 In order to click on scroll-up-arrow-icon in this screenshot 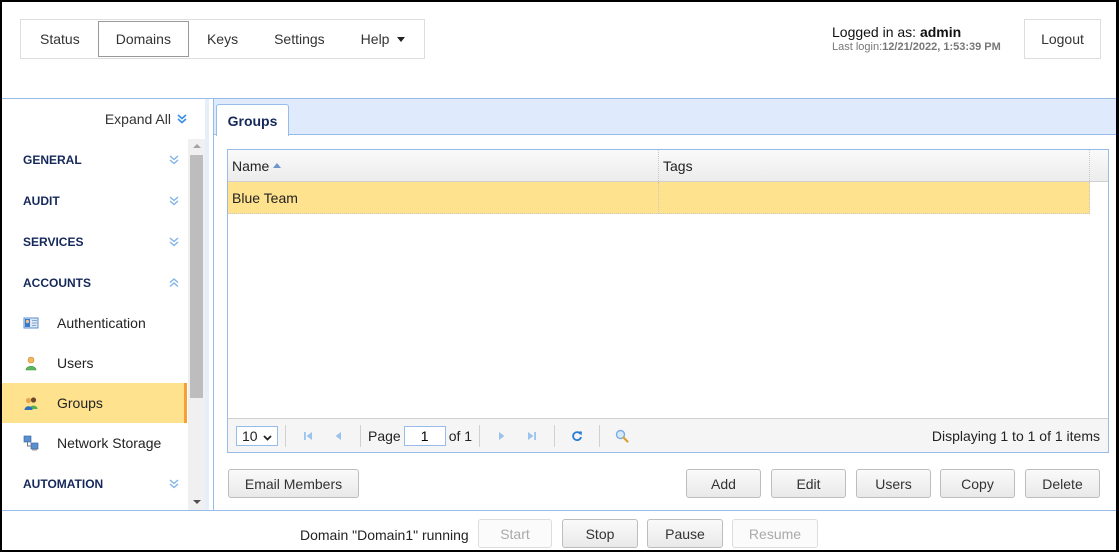, I will do `click(197, 146)`.